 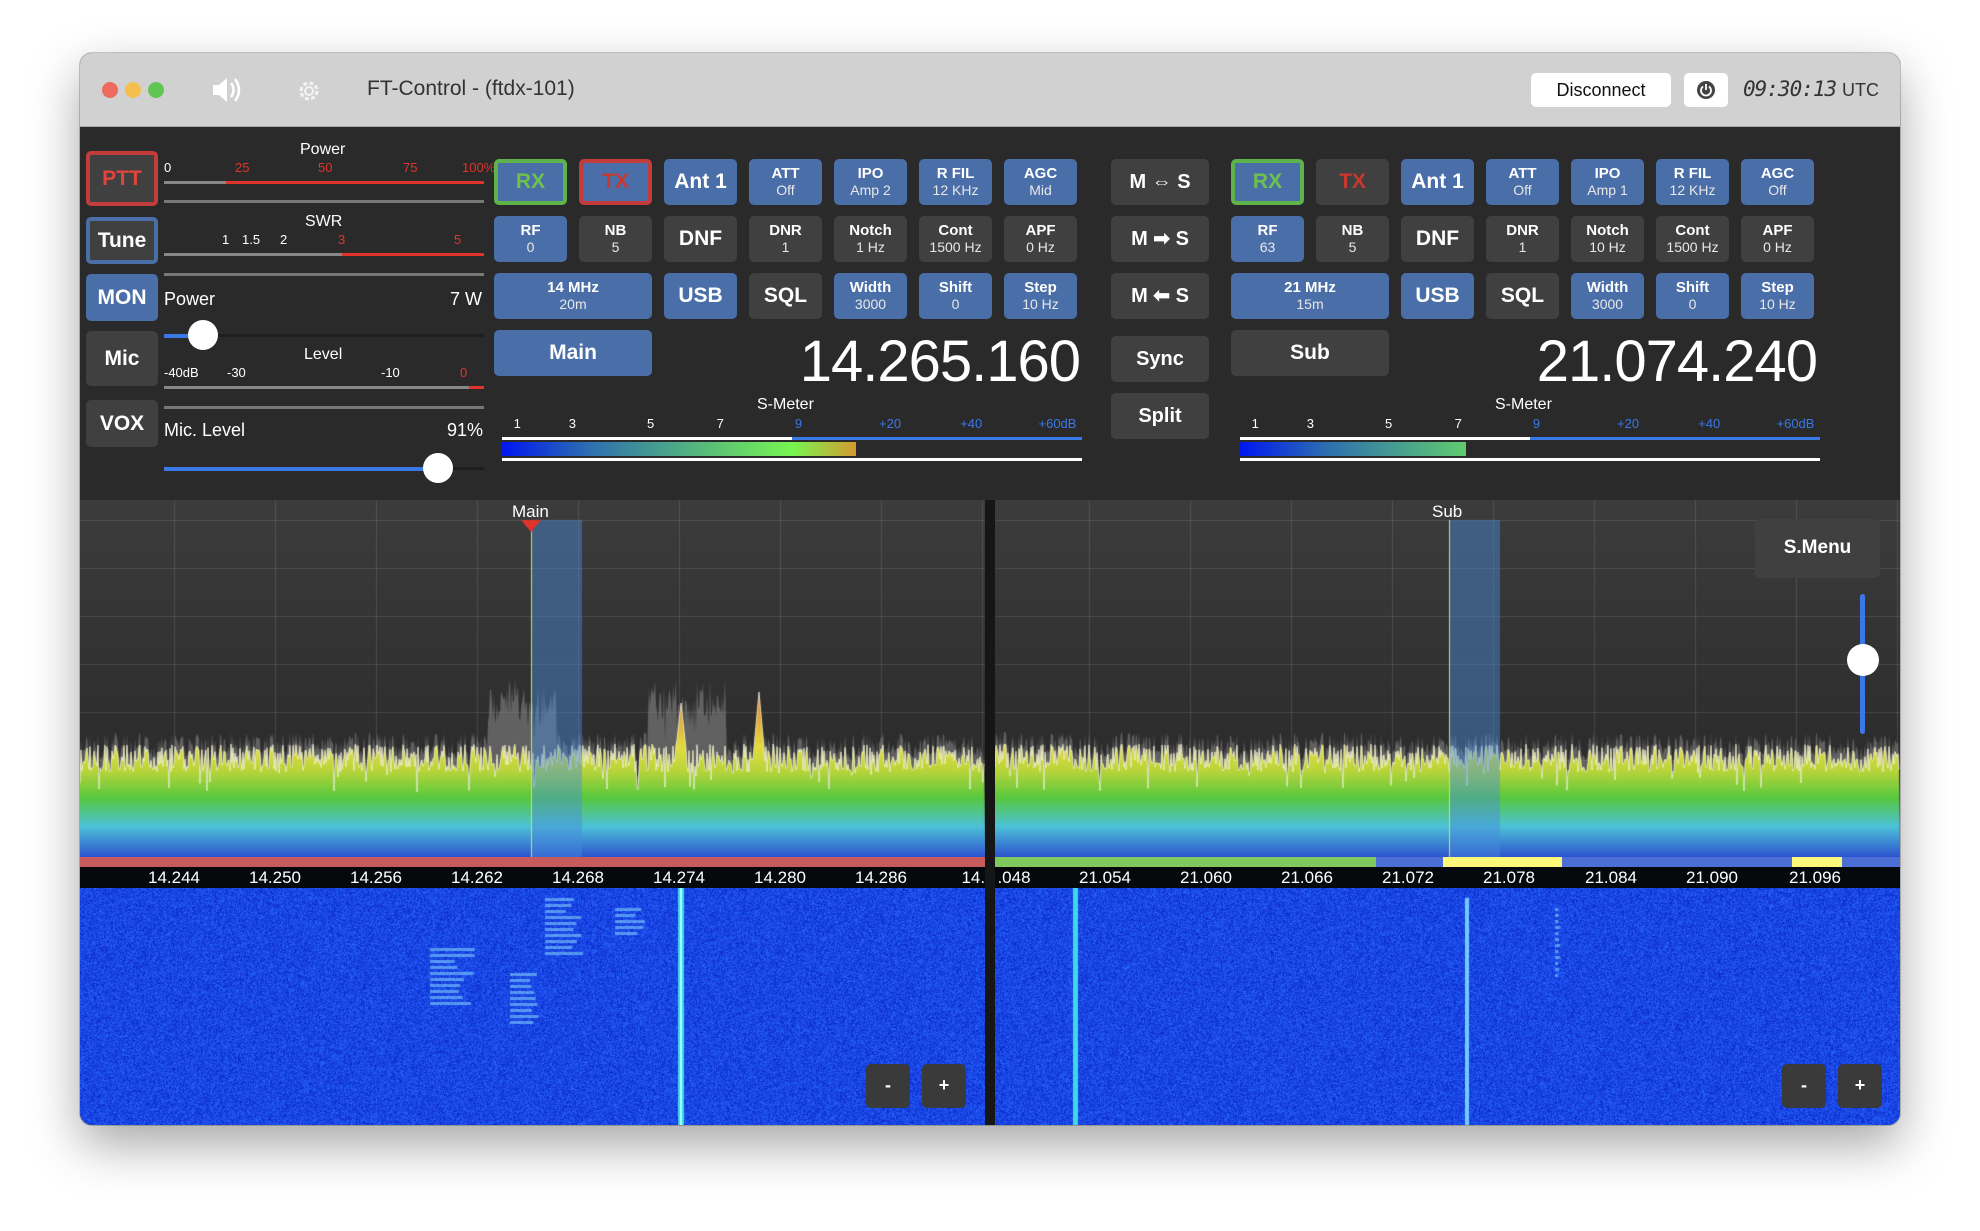 I want to click on sync-button: Sync, so click(x=1160, y=359).